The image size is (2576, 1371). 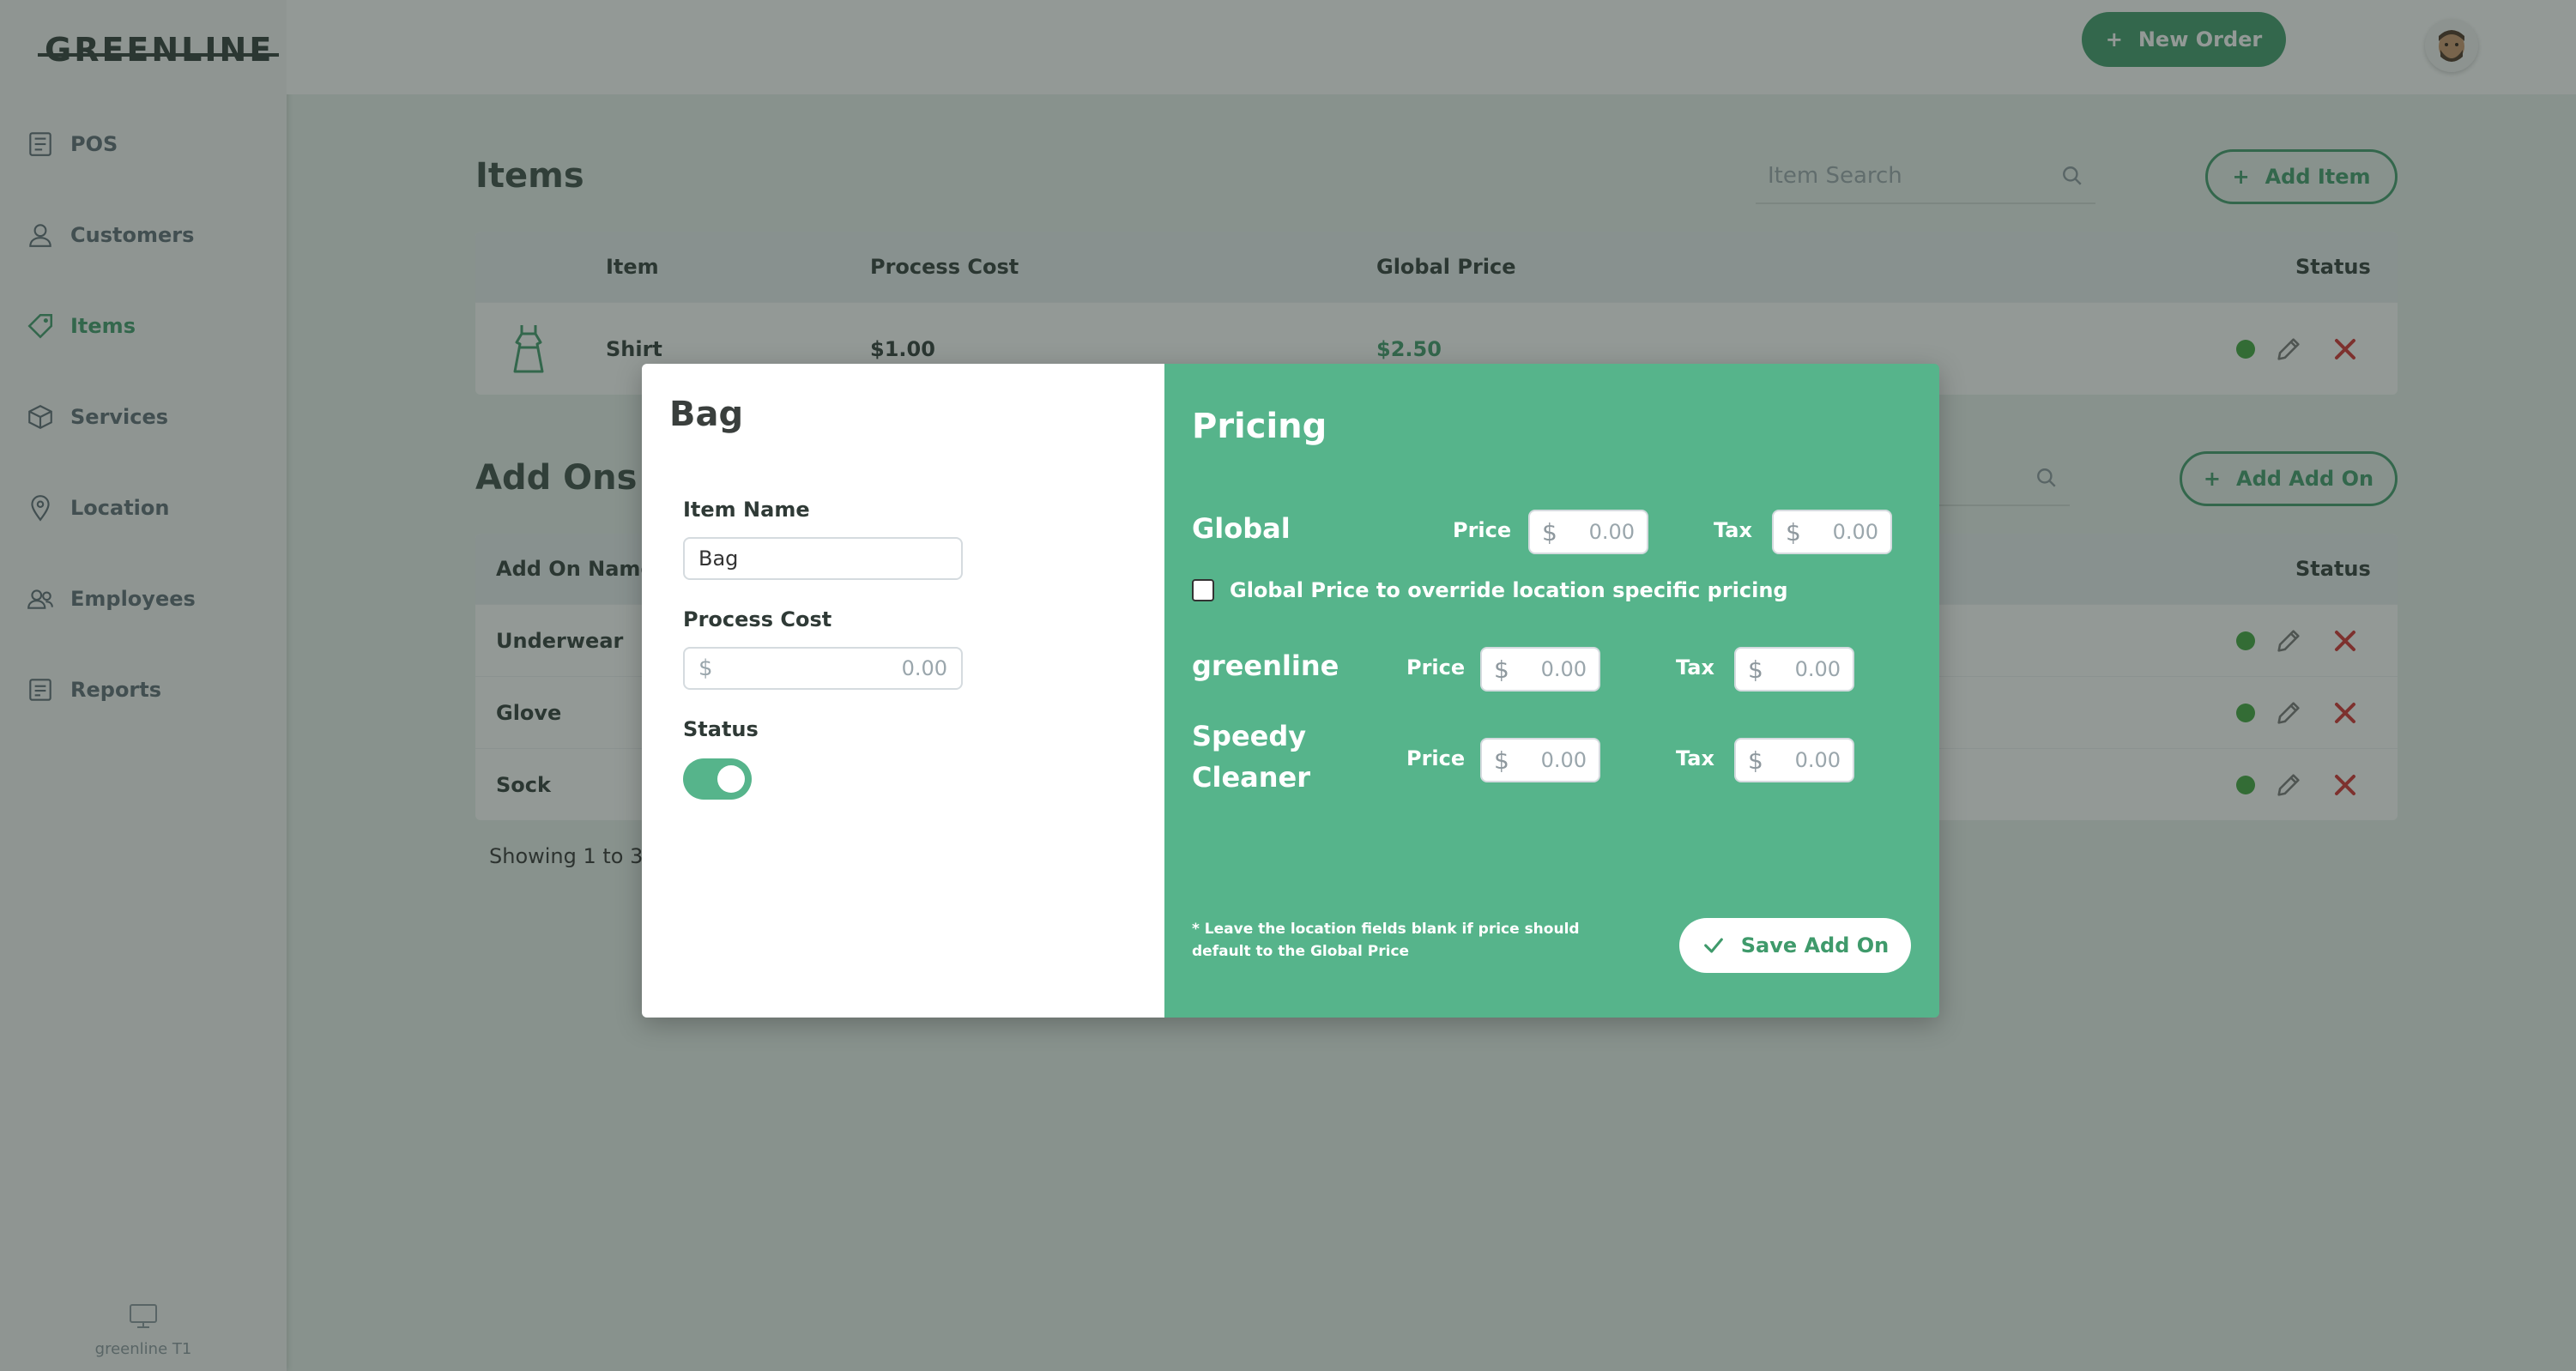 What do you see at coordinates (1251, 757) in the screenshot?
I see `location-label-speedy-cleaner: Speedy Cleaner` at bounding box center [1251, 757].